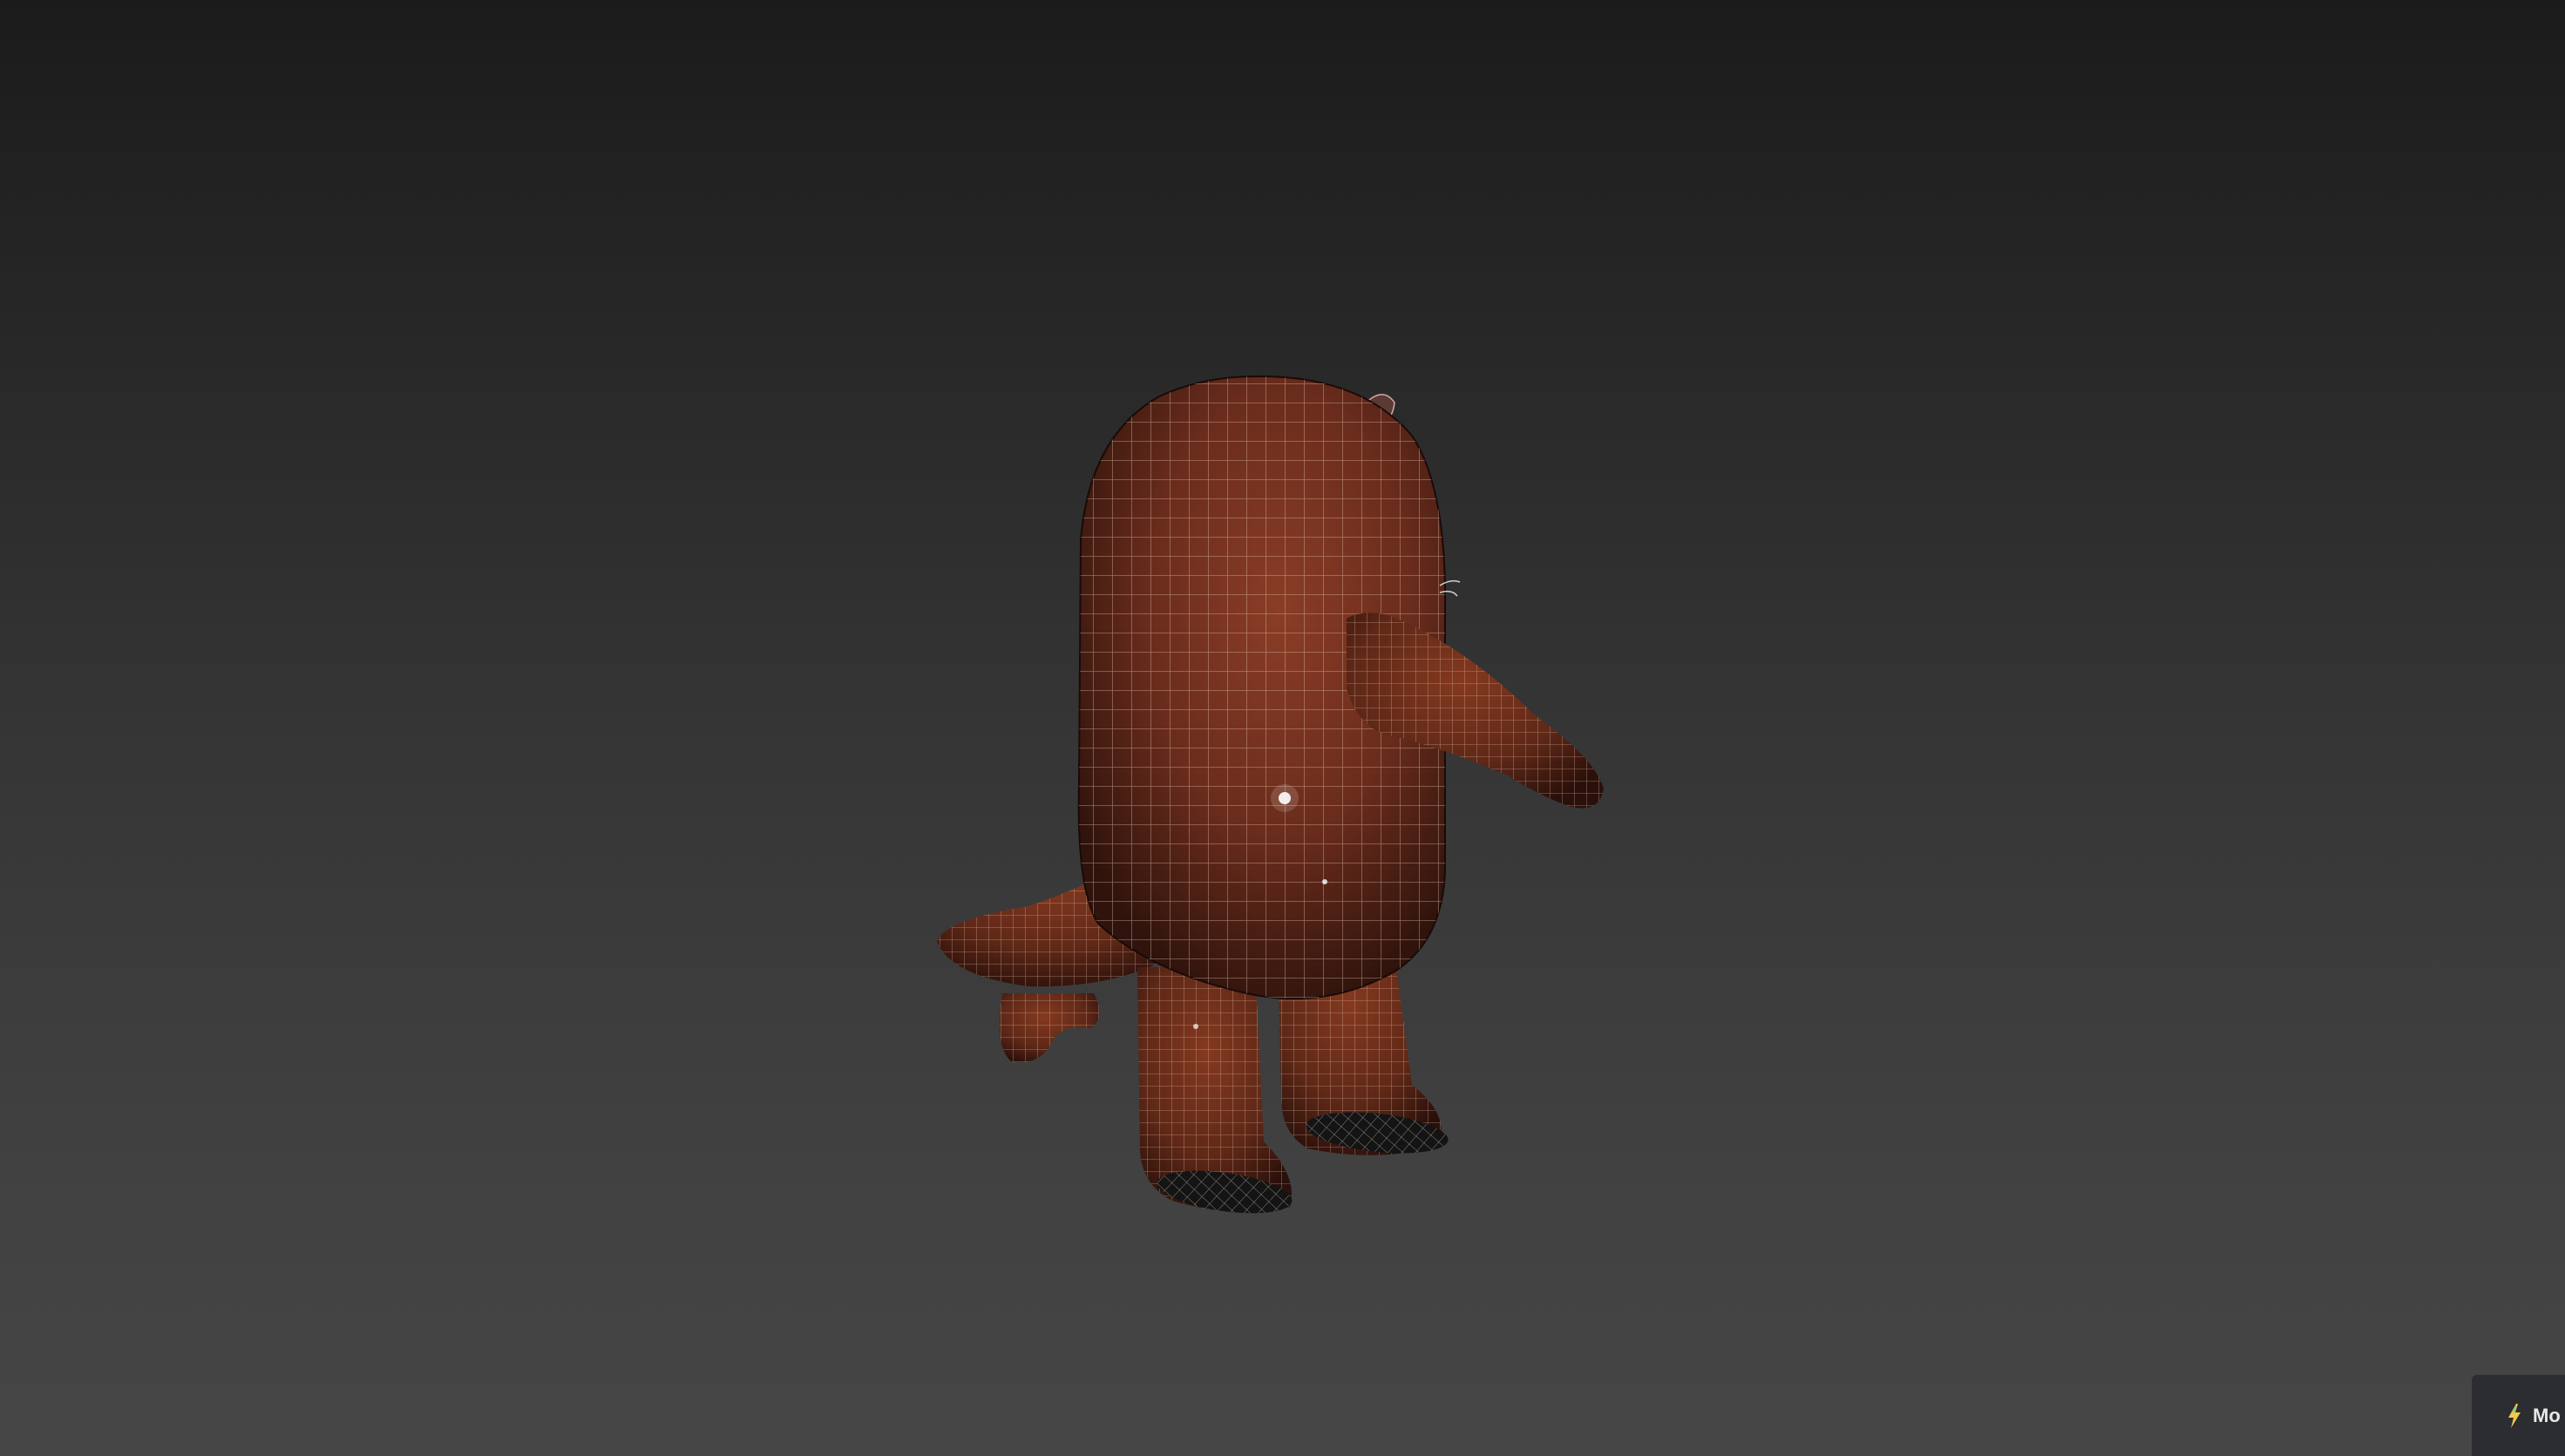 Image resolution: width=2565 pixels, height=1456 pixels. Describe the element at coordinates (2547, 1415) in the screenshot. I see `assistant-tab-label: Mo` at that location.